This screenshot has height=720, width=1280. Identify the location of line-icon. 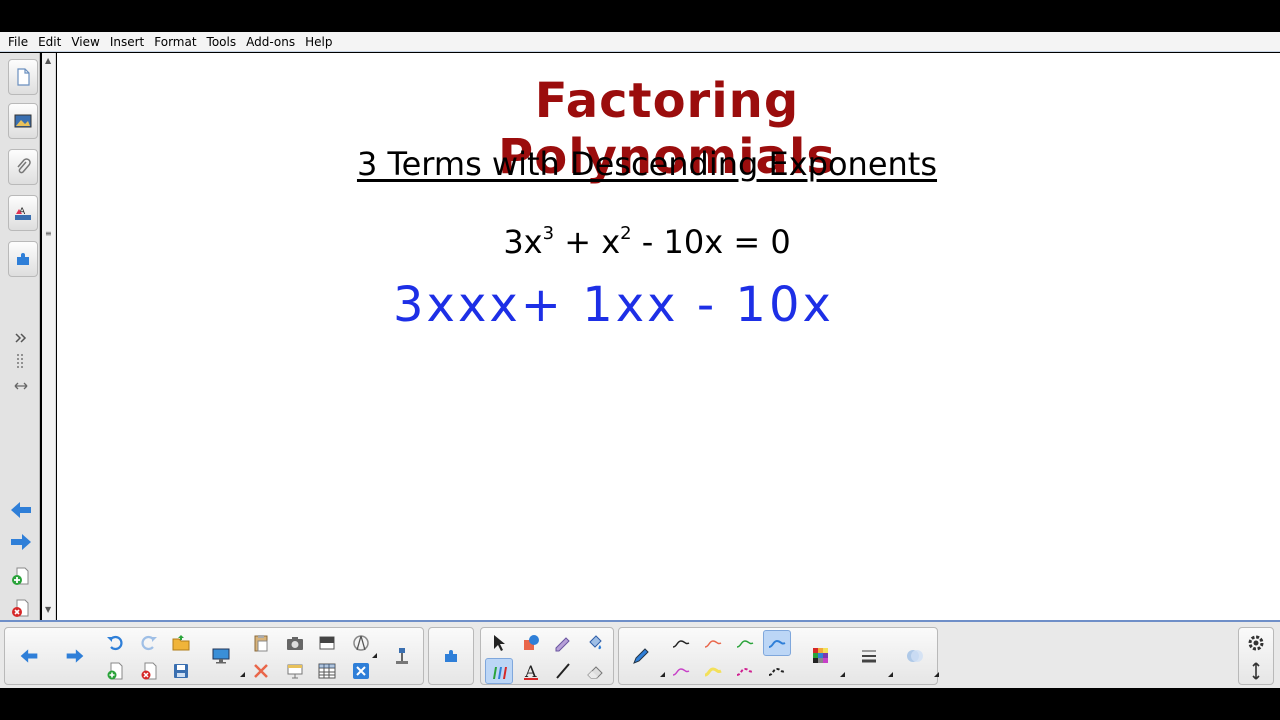
(563, 671).